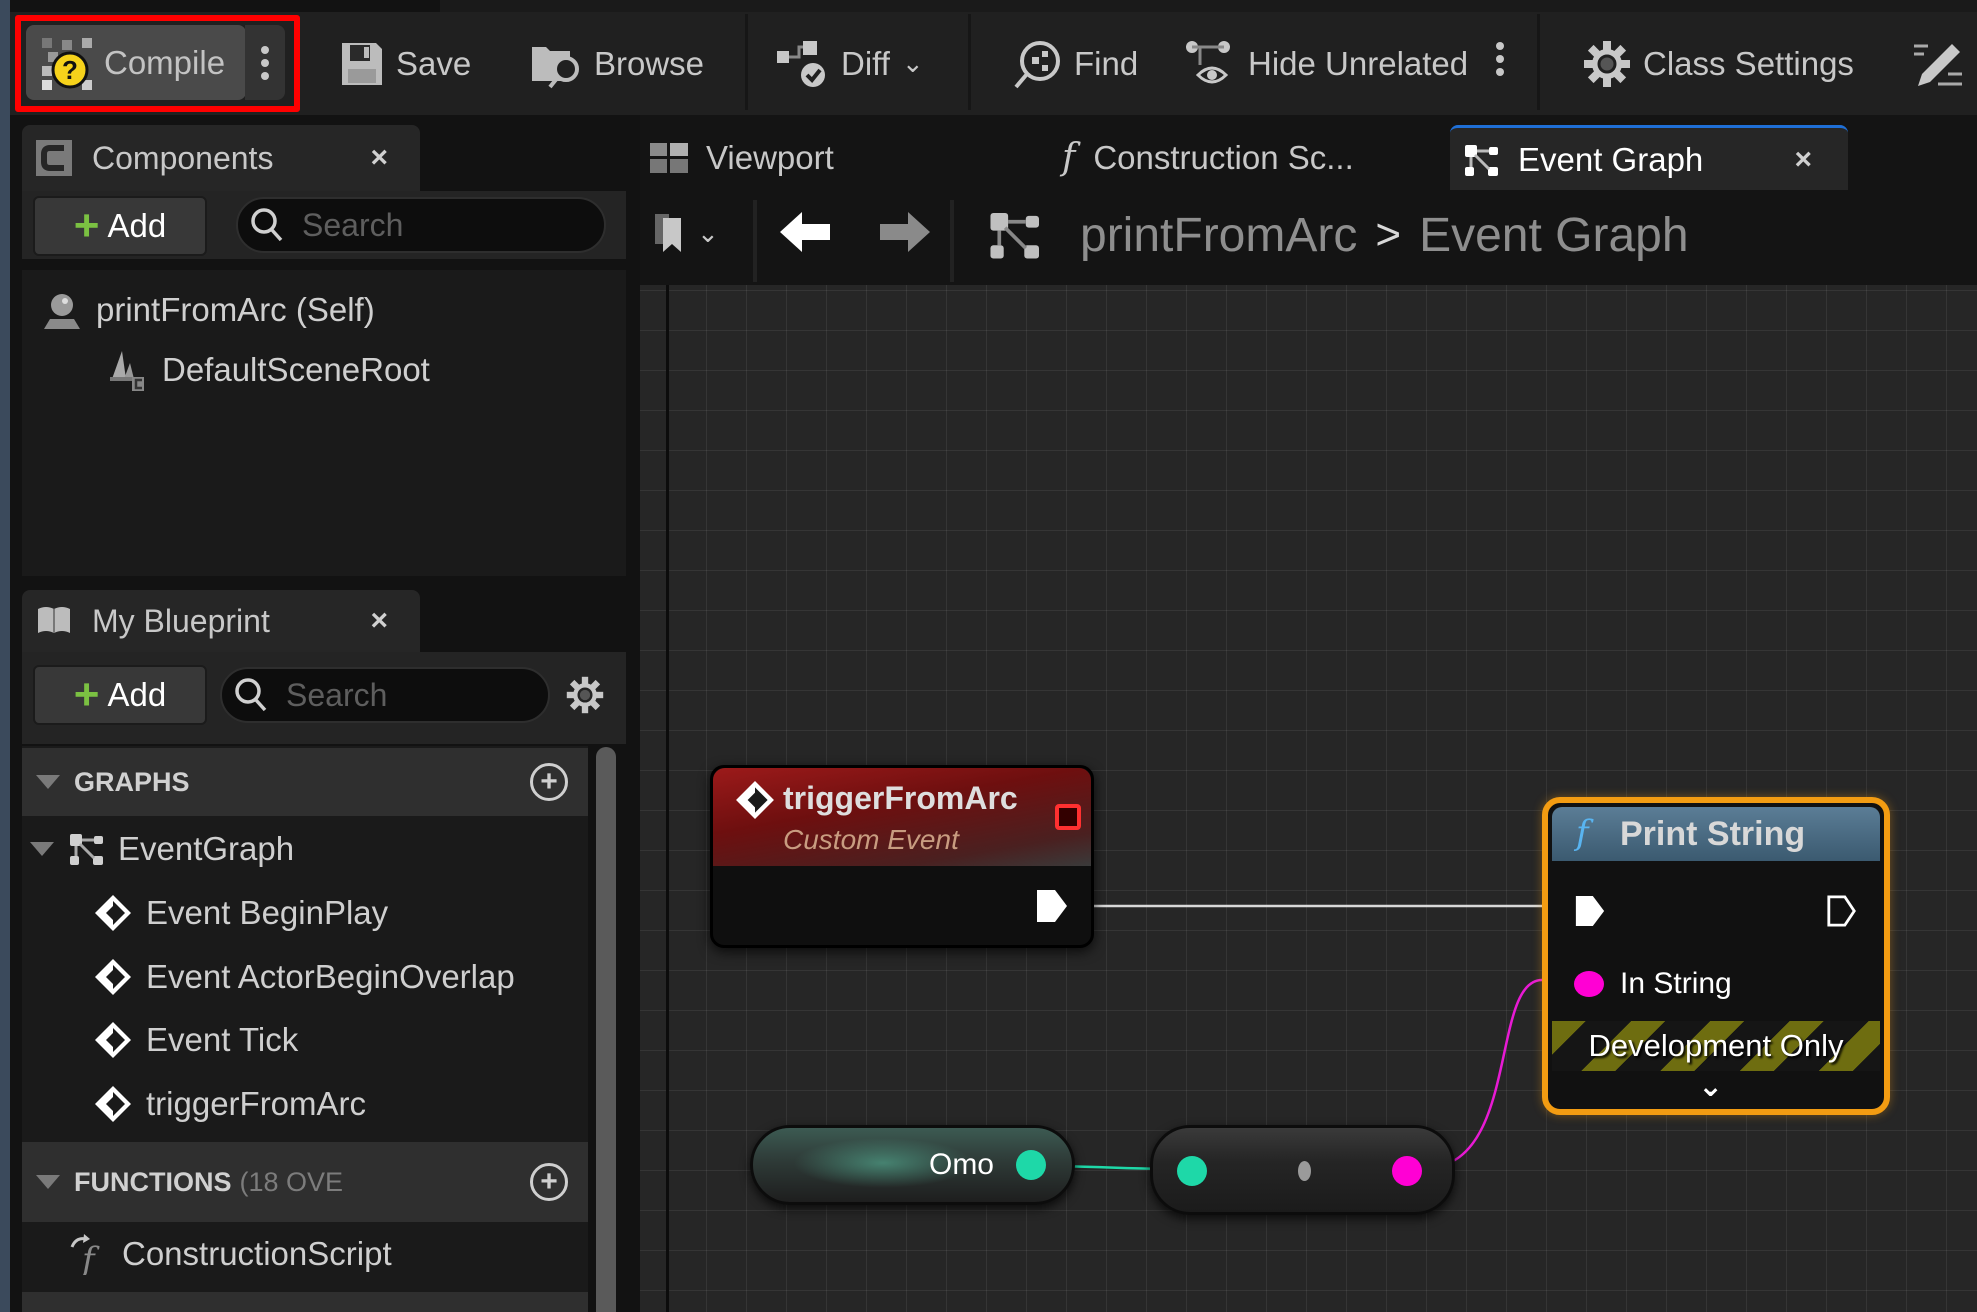 This screenshot has height=1312, width=1977. What do you see at coordinates (1589, 984) in the screenshot?
I see `string-pin-icon` at bounding box center [1589, 984].